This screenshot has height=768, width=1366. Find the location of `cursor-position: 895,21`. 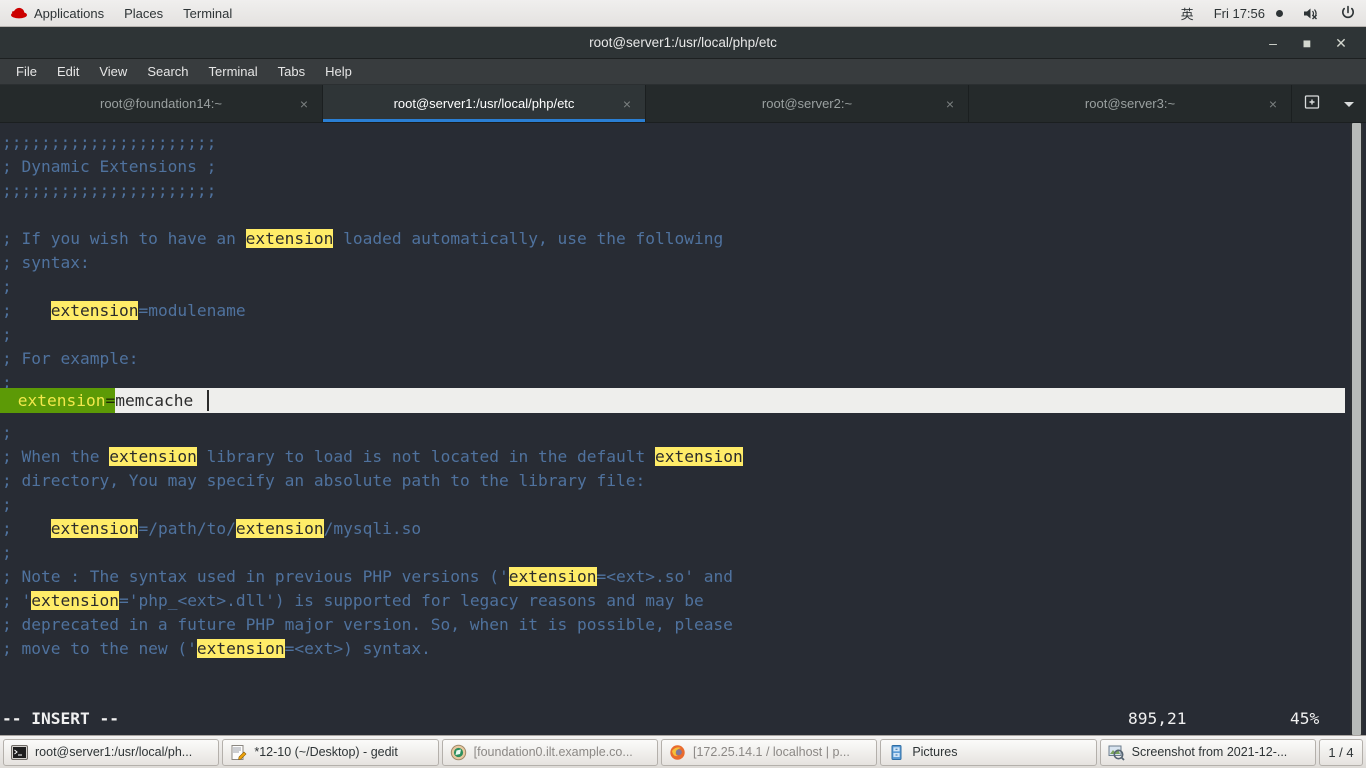

cursor-position: 895,21 is located at coordinates (1157, 718).